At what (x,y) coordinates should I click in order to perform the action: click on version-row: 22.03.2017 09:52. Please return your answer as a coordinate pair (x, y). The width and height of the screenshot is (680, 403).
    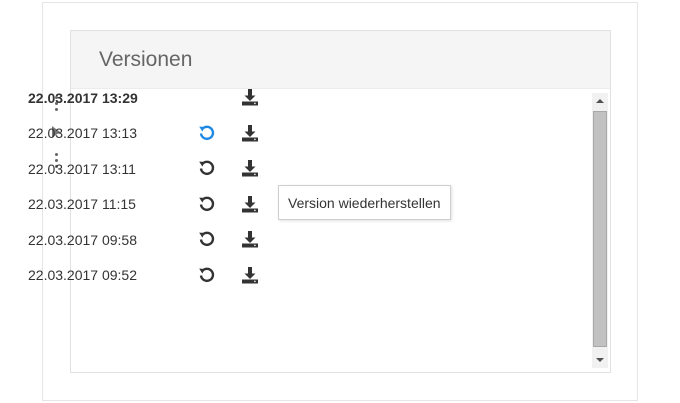
    Looking at the image, I should click on (268, 276).